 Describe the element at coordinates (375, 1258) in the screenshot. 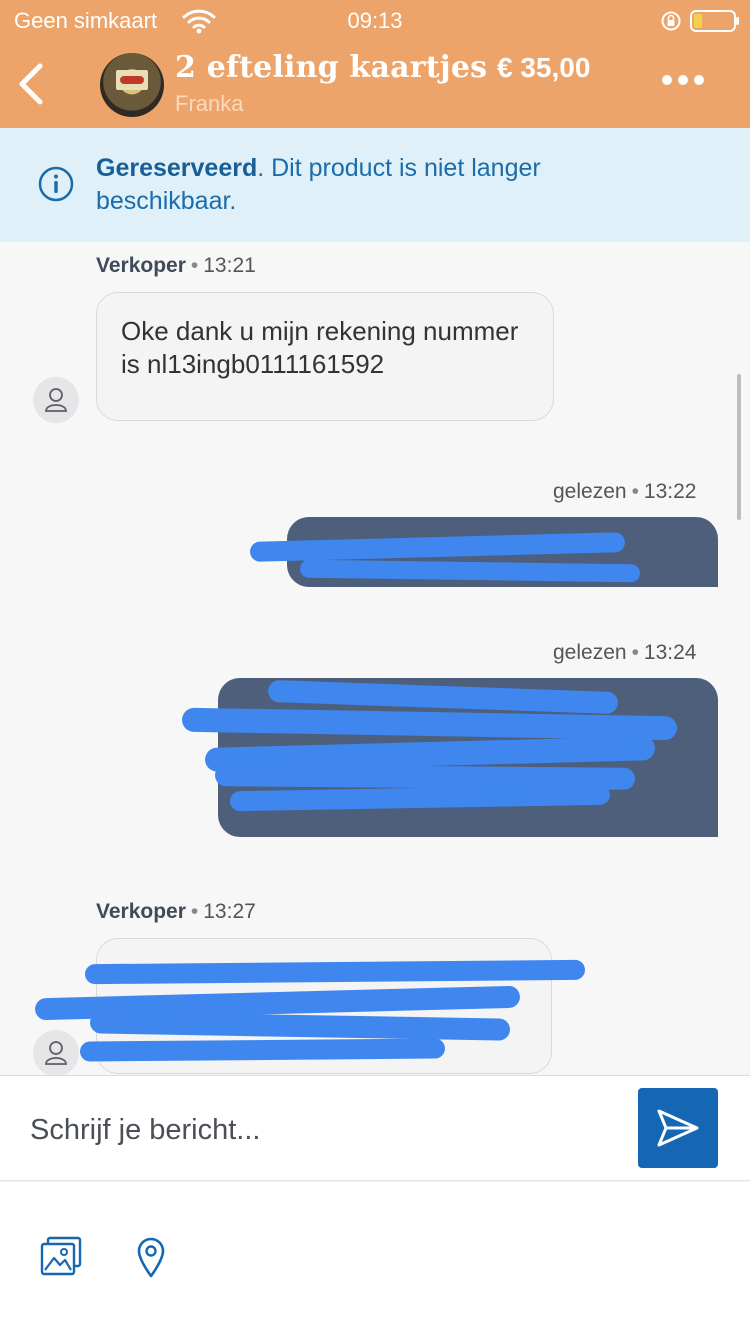

I see `attachment-toolbar` at that location.